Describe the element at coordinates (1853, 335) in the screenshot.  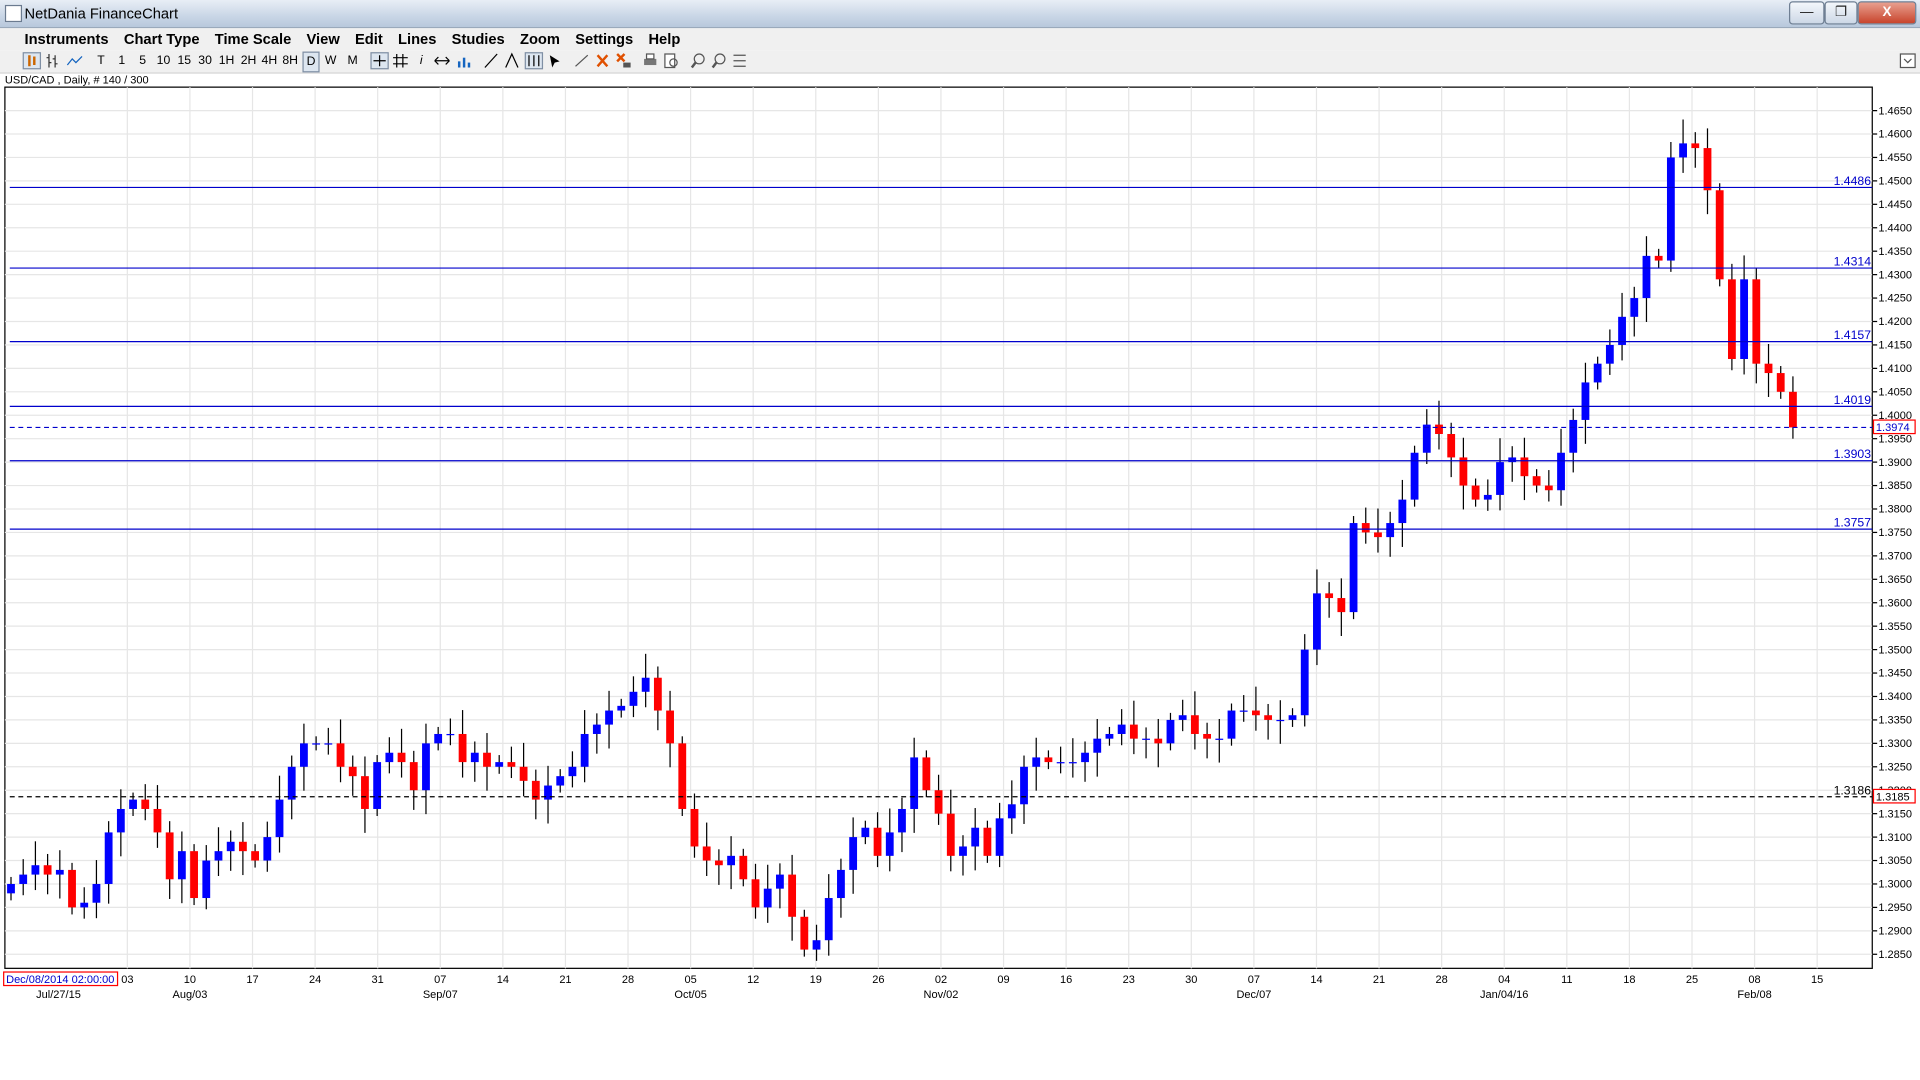
I see `level-label: 1.4157` at that location.